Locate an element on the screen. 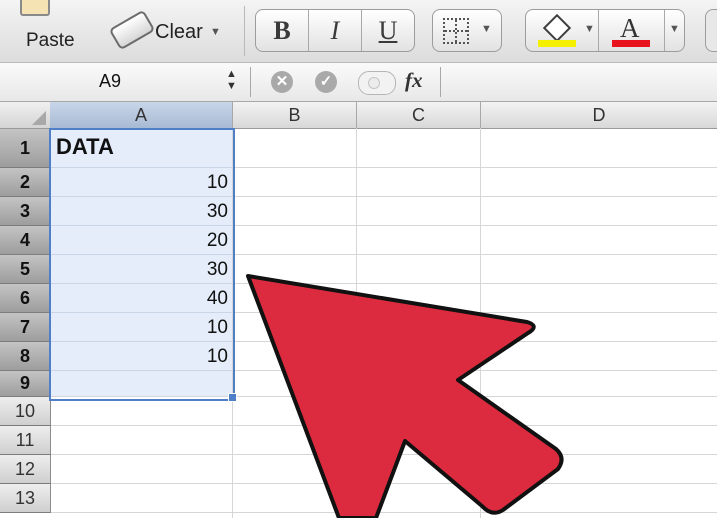 This screenshot has height=518, width=717. fill-color-swatch is located at coordinates (557, 43).